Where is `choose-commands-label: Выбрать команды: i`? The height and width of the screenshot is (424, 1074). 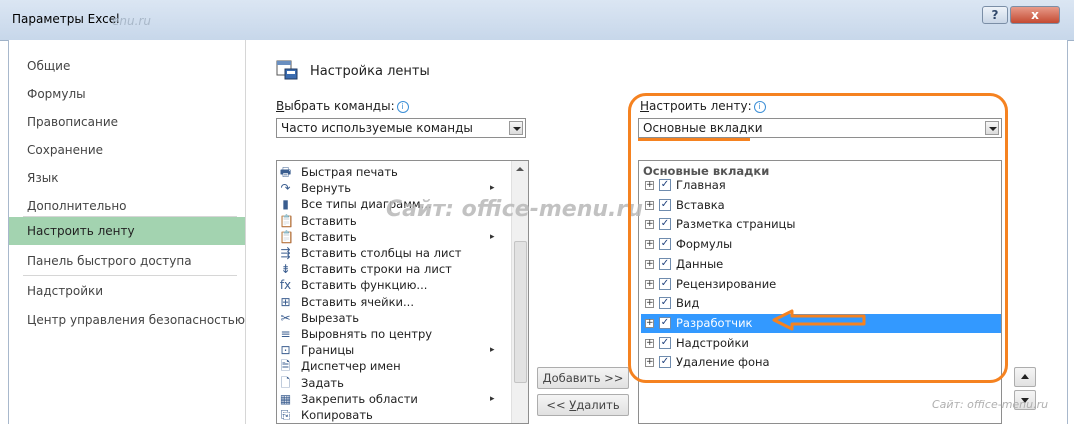 choose-commands-label: Выбрать команды: i is located at coordinates (342, 106).